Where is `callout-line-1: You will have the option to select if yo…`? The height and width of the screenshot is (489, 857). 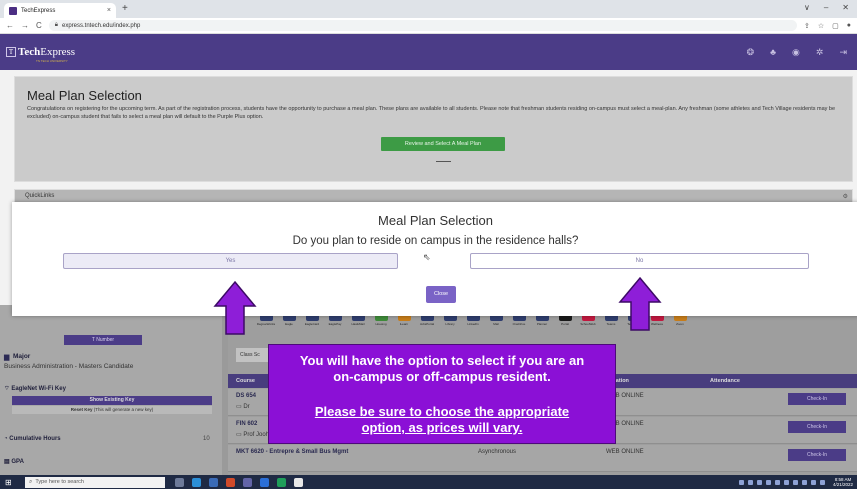 callout-line-1: You will have the option to select if yo… is located at coordinates (442, 368).